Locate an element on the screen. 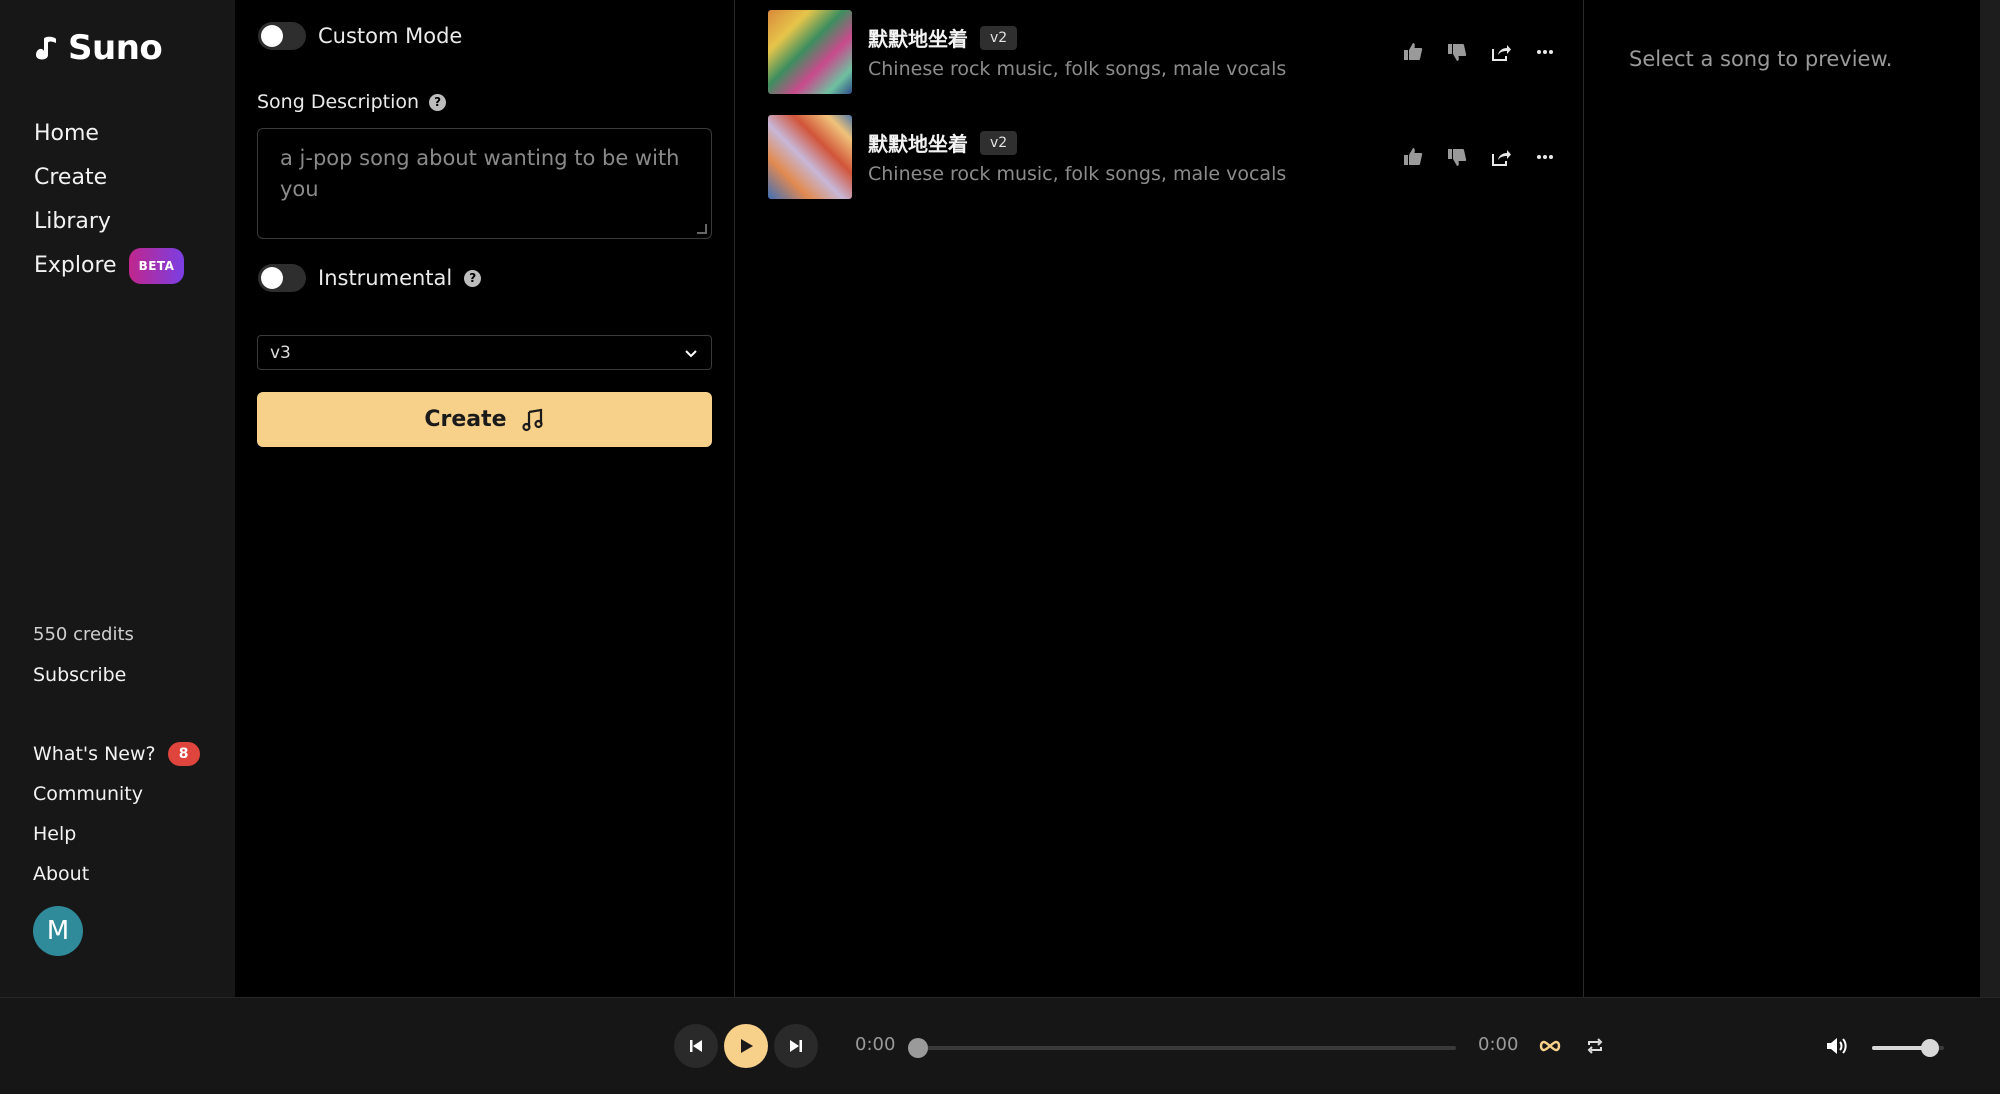  create-button-label: Create is located at coordinates (465, 419).